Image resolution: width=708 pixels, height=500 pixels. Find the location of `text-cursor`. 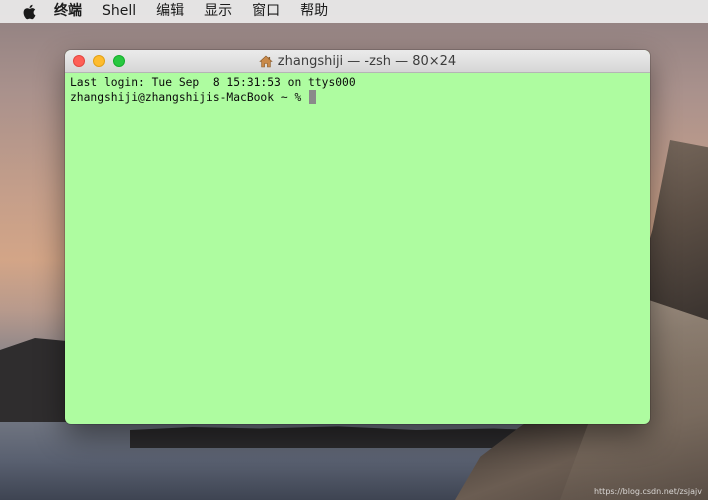

text-cursor is located at coordinates (313, 97).